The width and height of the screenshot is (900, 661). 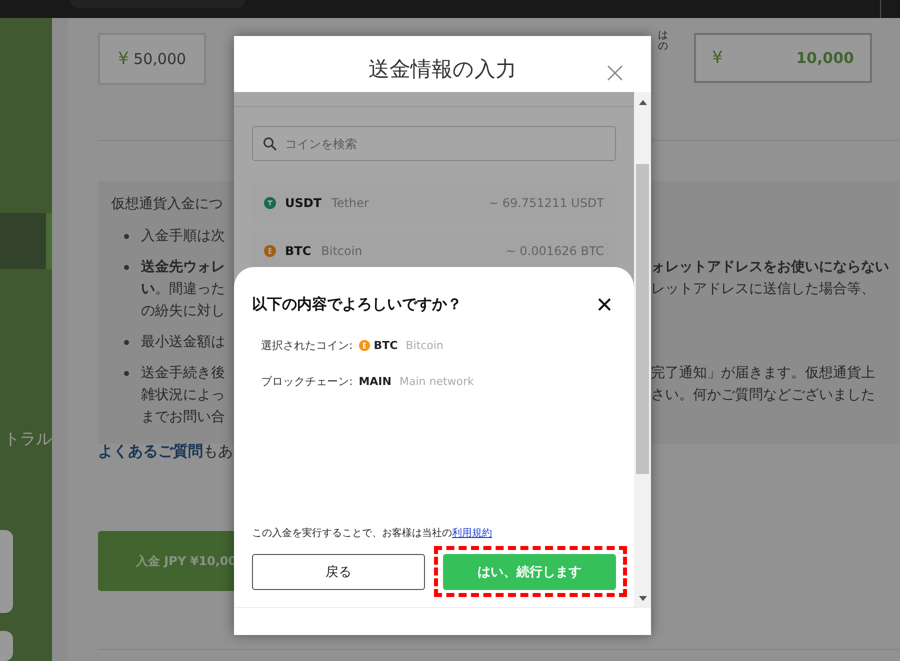 I want to click on coin-estimate: ~ 69.751211 USDT, so click(x=546, y=203).